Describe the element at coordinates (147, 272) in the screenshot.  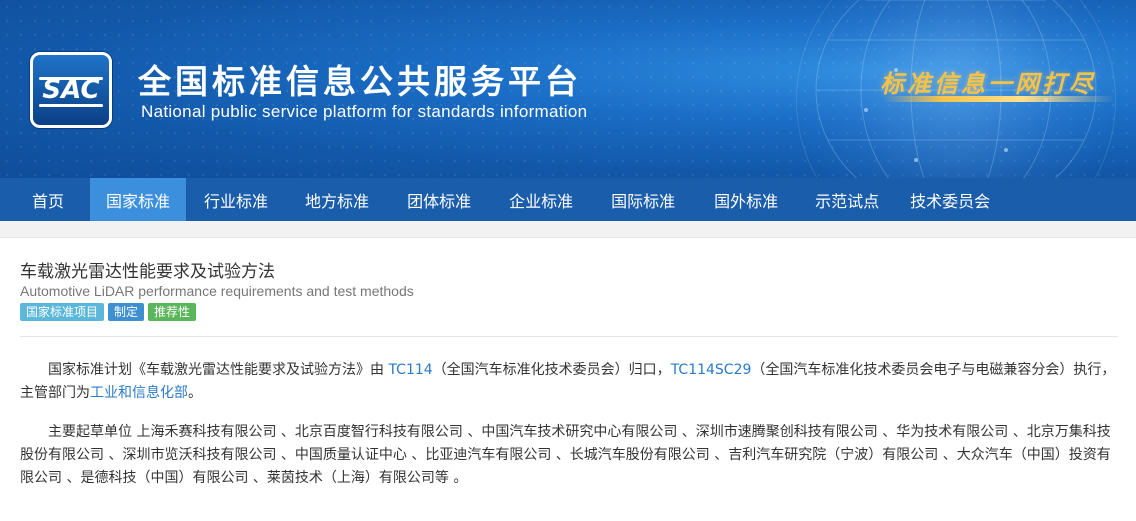
I see `project-title: 车载激光雷达性能要求及试验方法` at that location.